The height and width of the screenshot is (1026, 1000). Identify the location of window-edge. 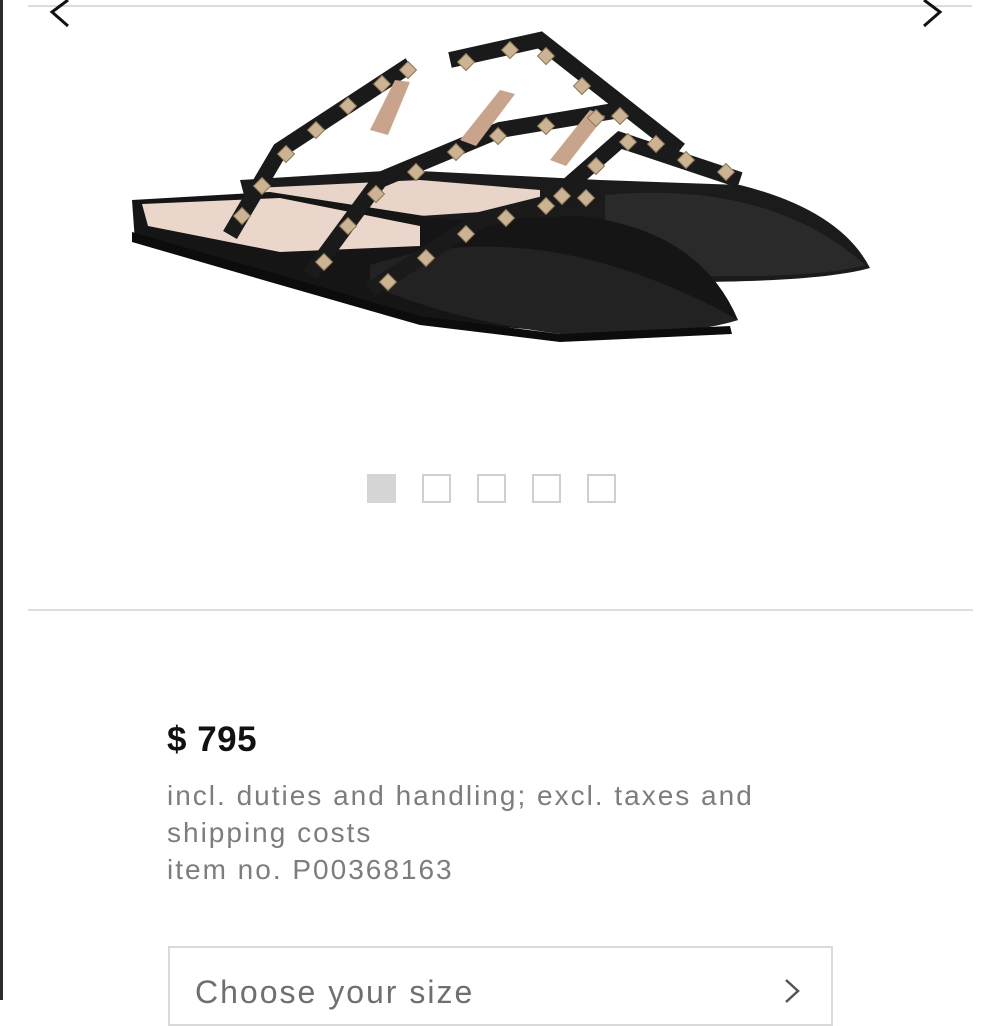
(1, 500).